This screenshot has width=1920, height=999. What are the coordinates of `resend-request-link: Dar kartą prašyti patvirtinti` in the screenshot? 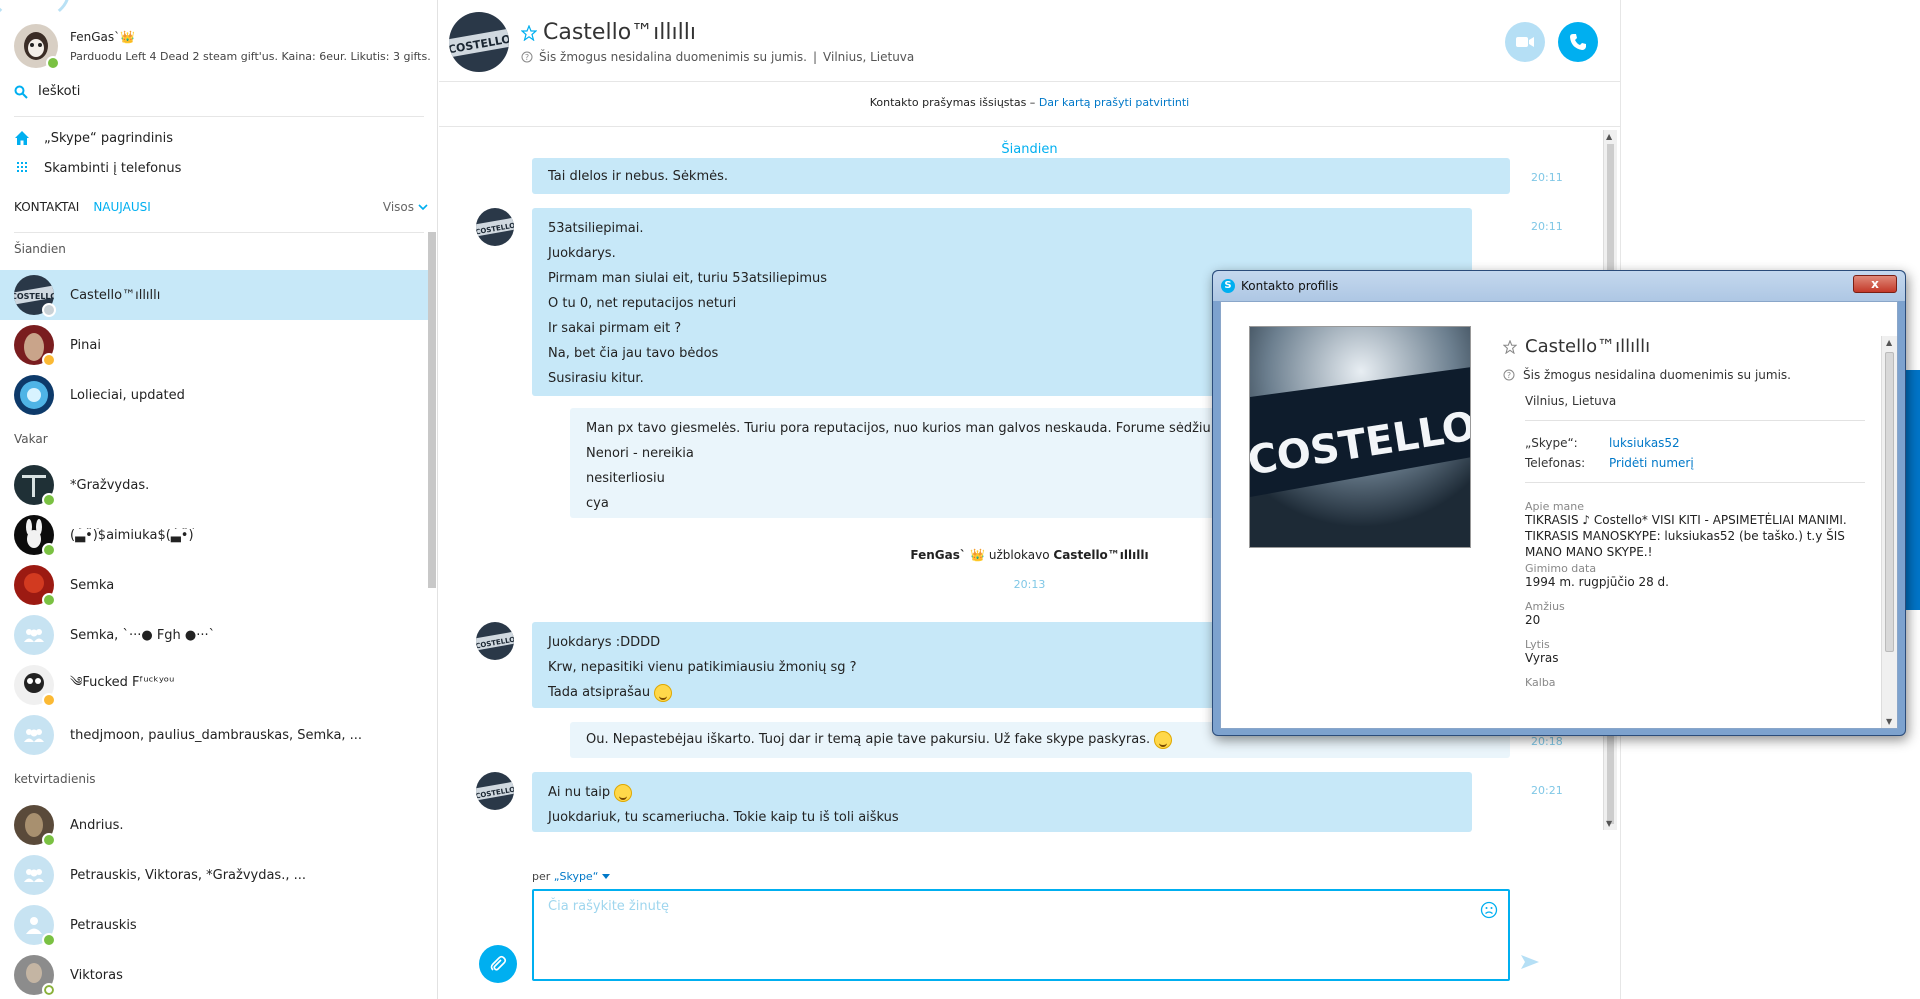 It's located at (1114, 102).